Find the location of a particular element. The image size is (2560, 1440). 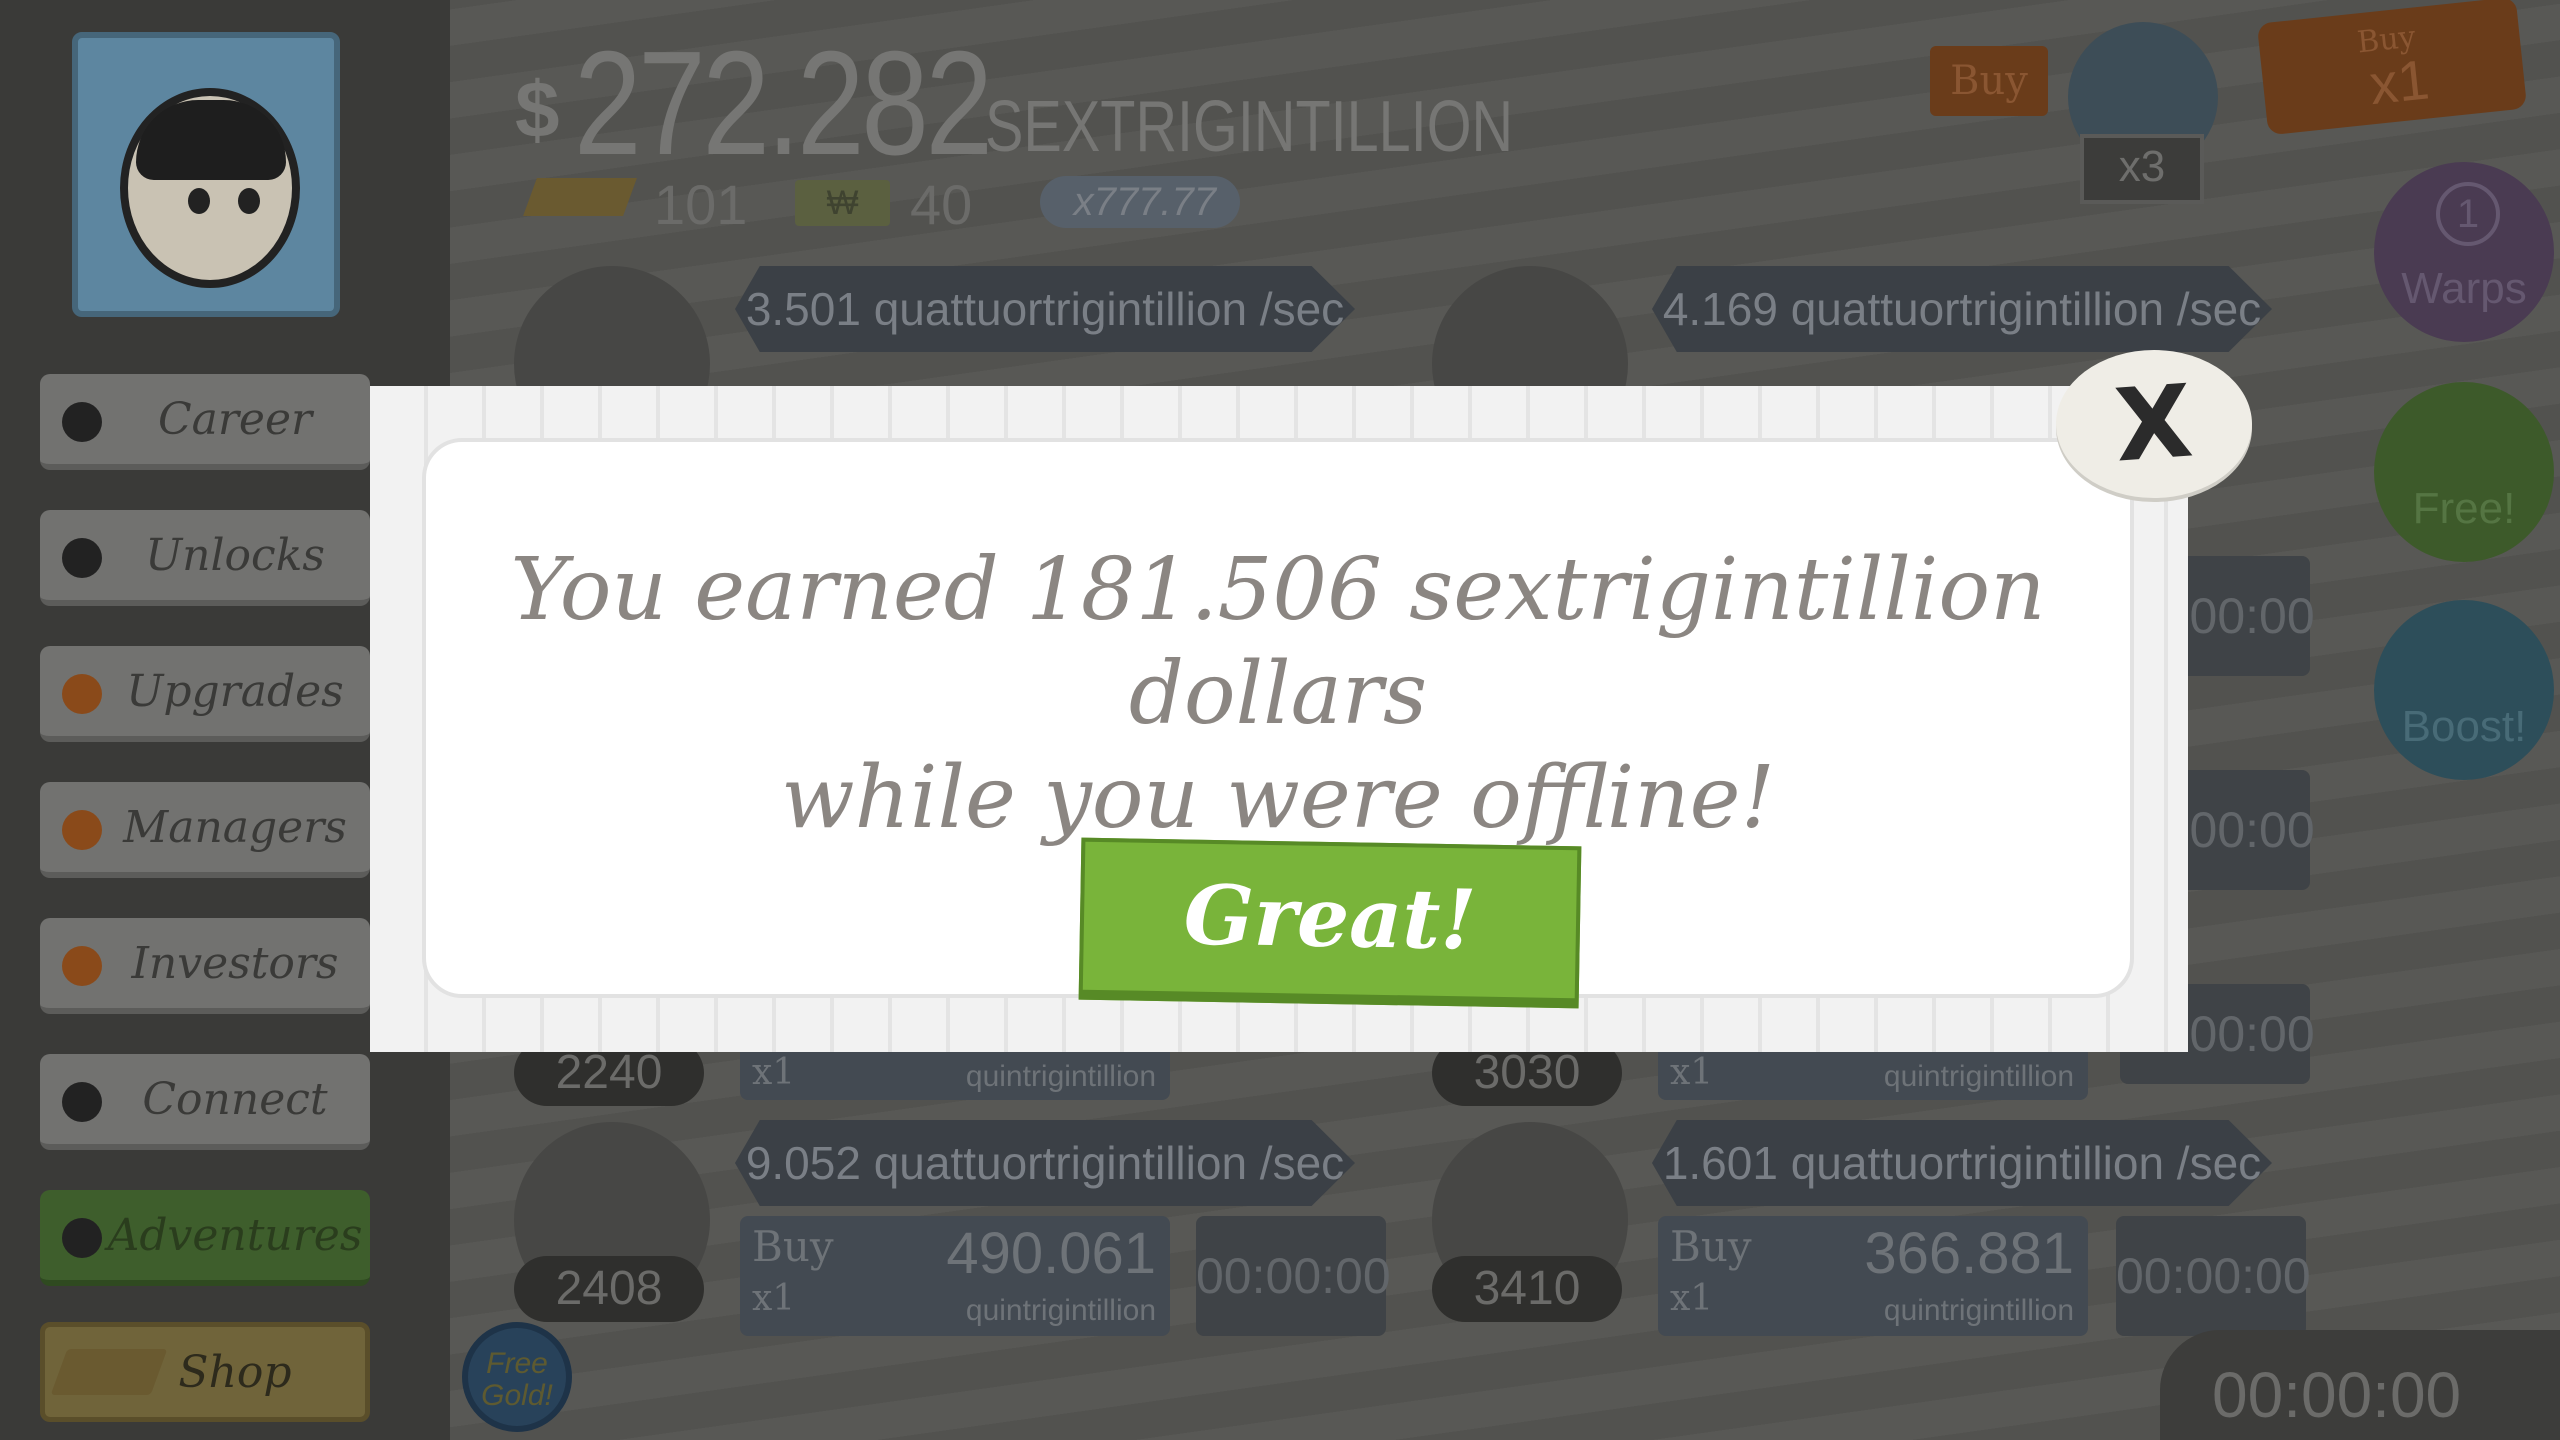

sidebar-item-connect: Connect is located at coordinates (205, 1102).